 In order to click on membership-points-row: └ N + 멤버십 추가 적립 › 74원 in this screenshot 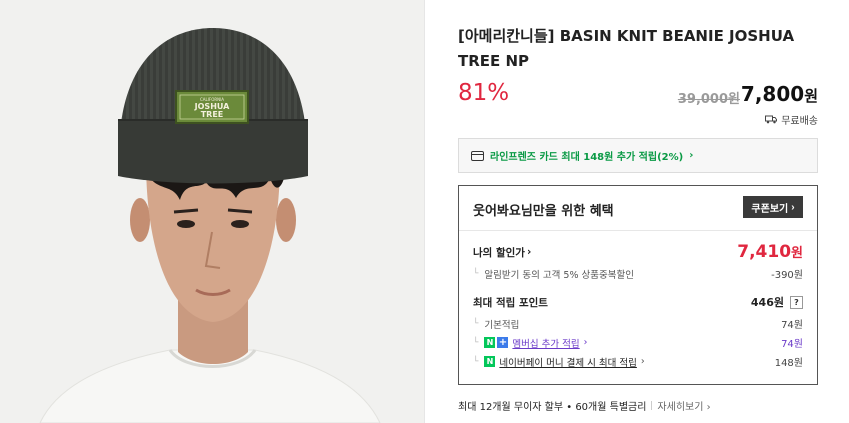, I will do `click(638, 342)`.